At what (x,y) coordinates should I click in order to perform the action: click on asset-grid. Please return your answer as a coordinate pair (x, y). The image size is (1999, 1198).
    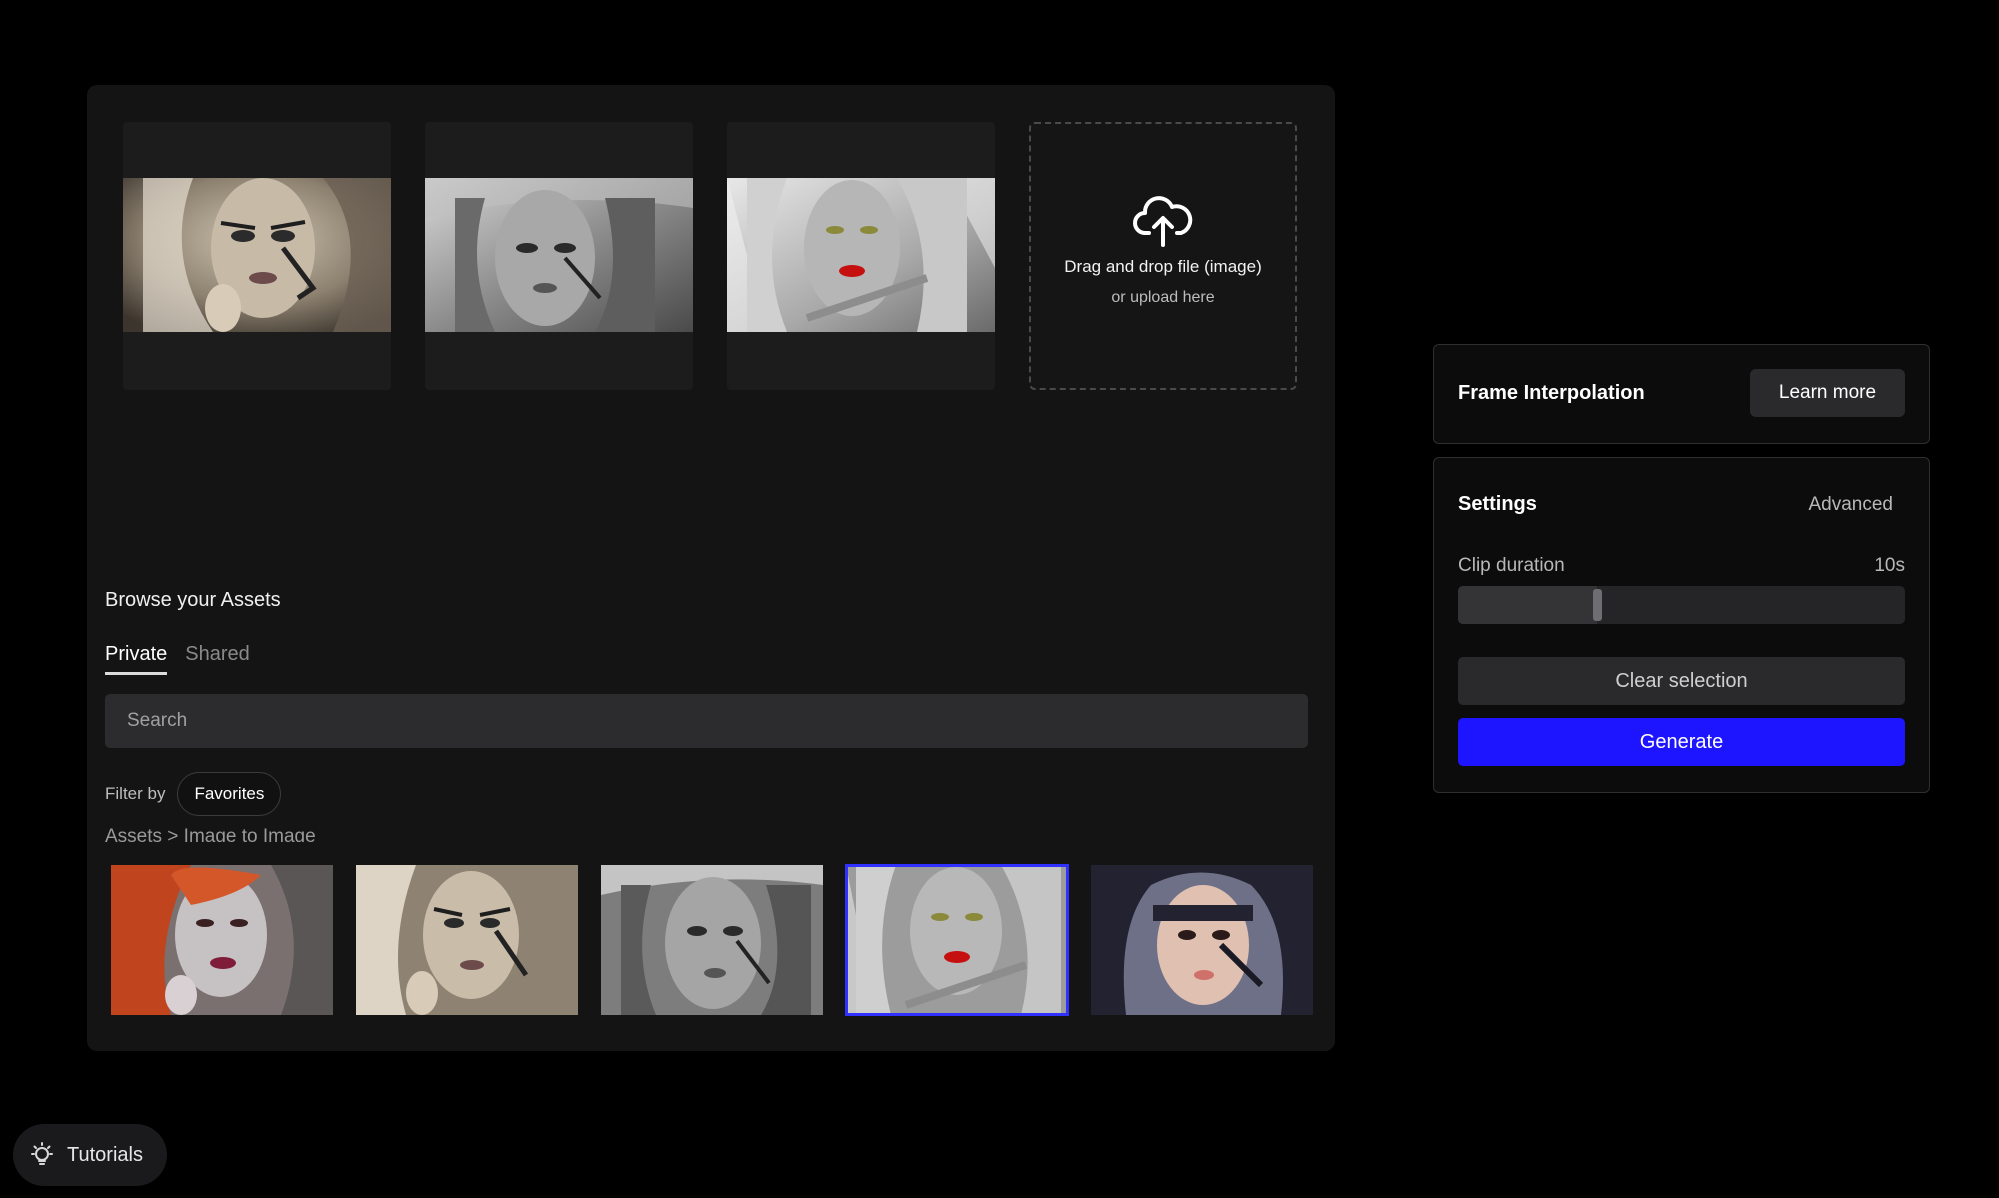
    Looking at the image, I should click on (712, 940).